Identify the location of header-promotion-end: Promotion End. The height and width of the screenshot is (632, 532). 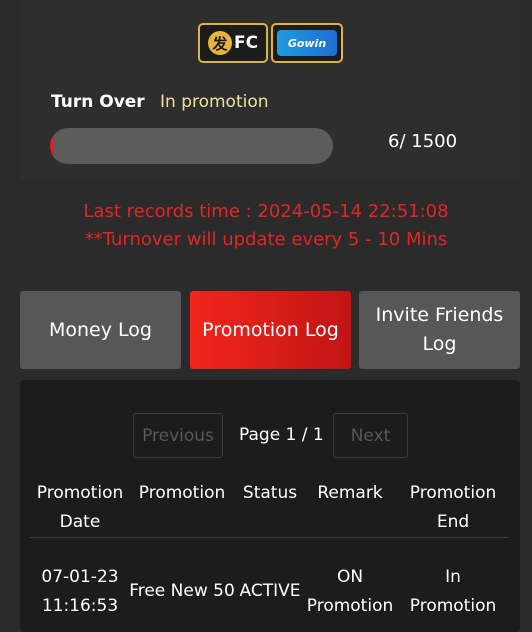
(453, 507).